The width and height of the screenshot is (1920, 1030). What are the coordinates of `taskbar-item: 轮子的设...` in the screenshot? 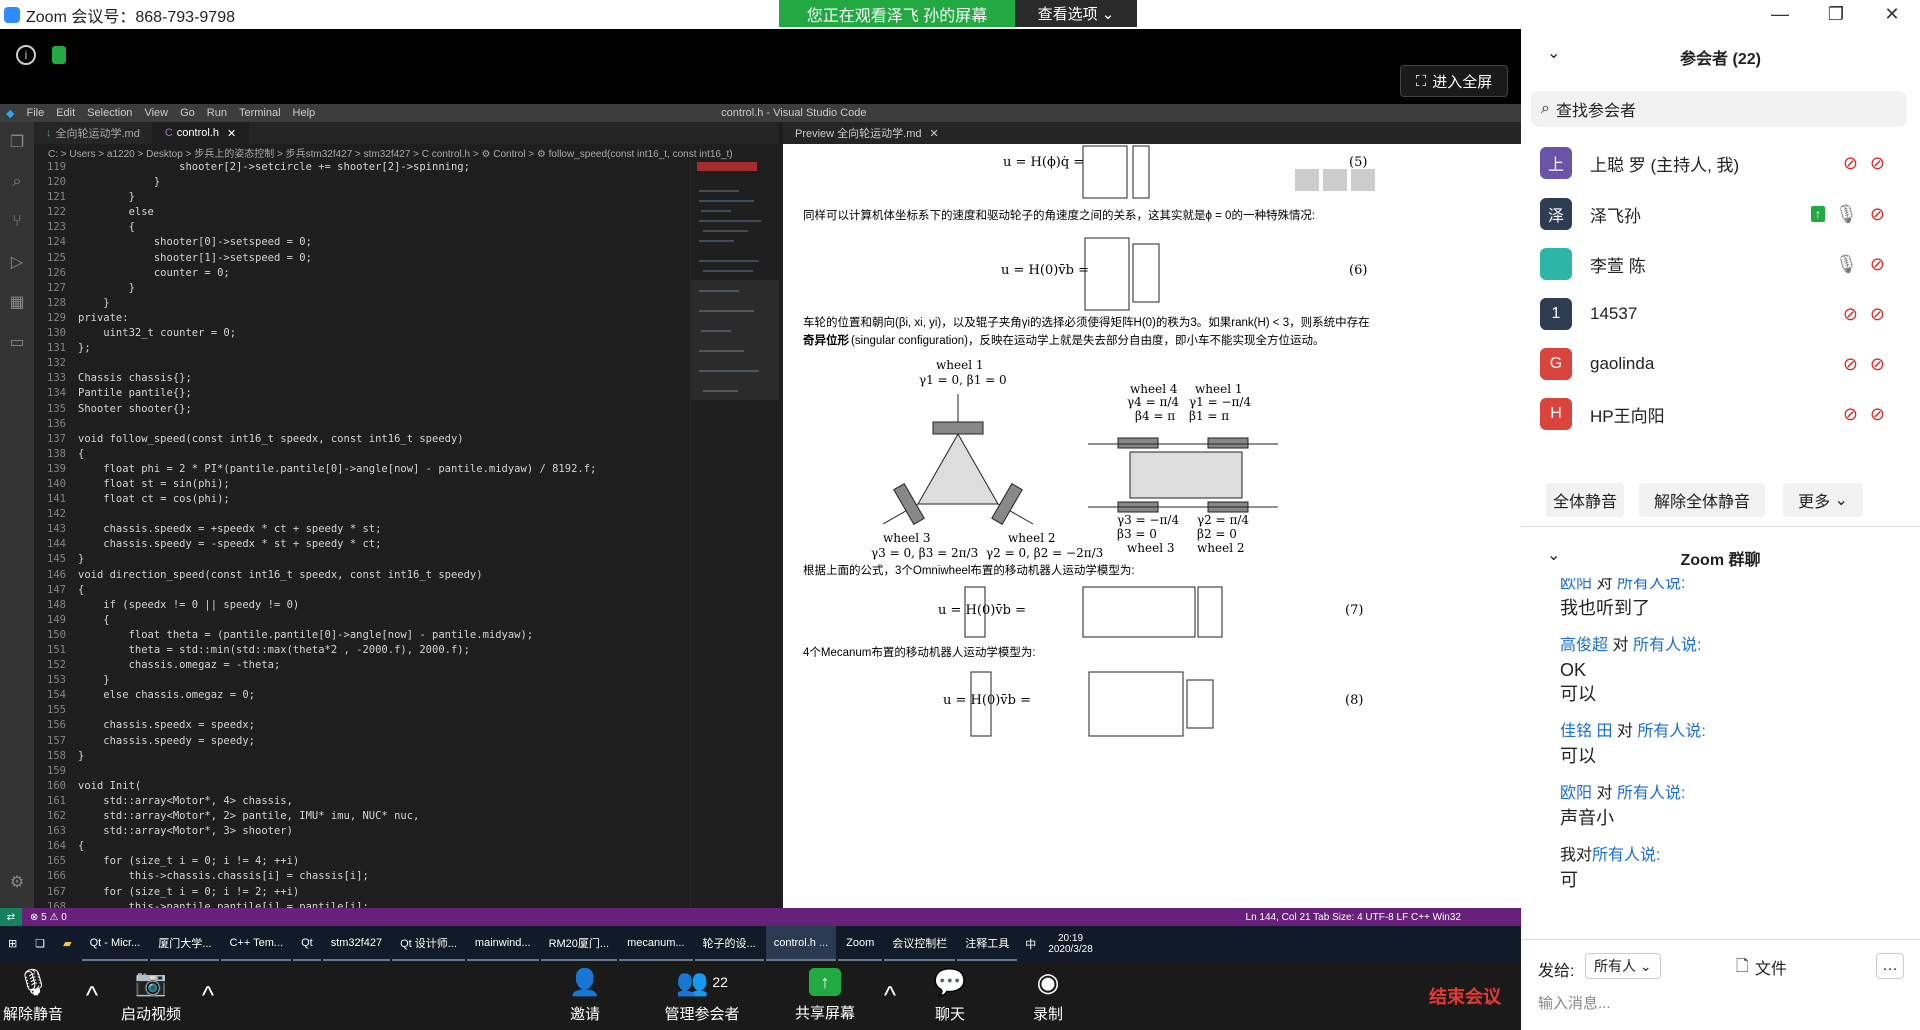 It's located at (729, 943).